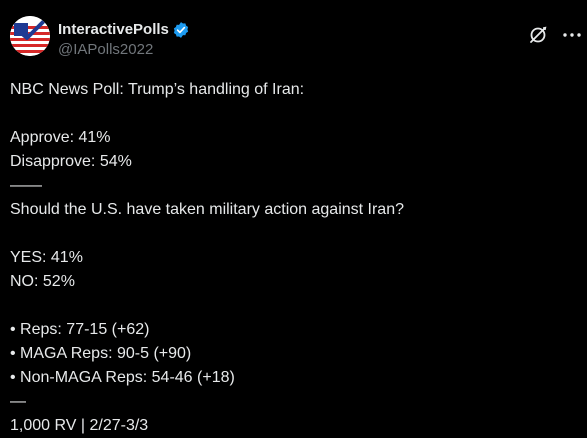 This screenshot has width=587, height=438. Describe the element at coordinates (60, 137) in the screenshot. I see `approve-line: Approve: 41%` at that location.